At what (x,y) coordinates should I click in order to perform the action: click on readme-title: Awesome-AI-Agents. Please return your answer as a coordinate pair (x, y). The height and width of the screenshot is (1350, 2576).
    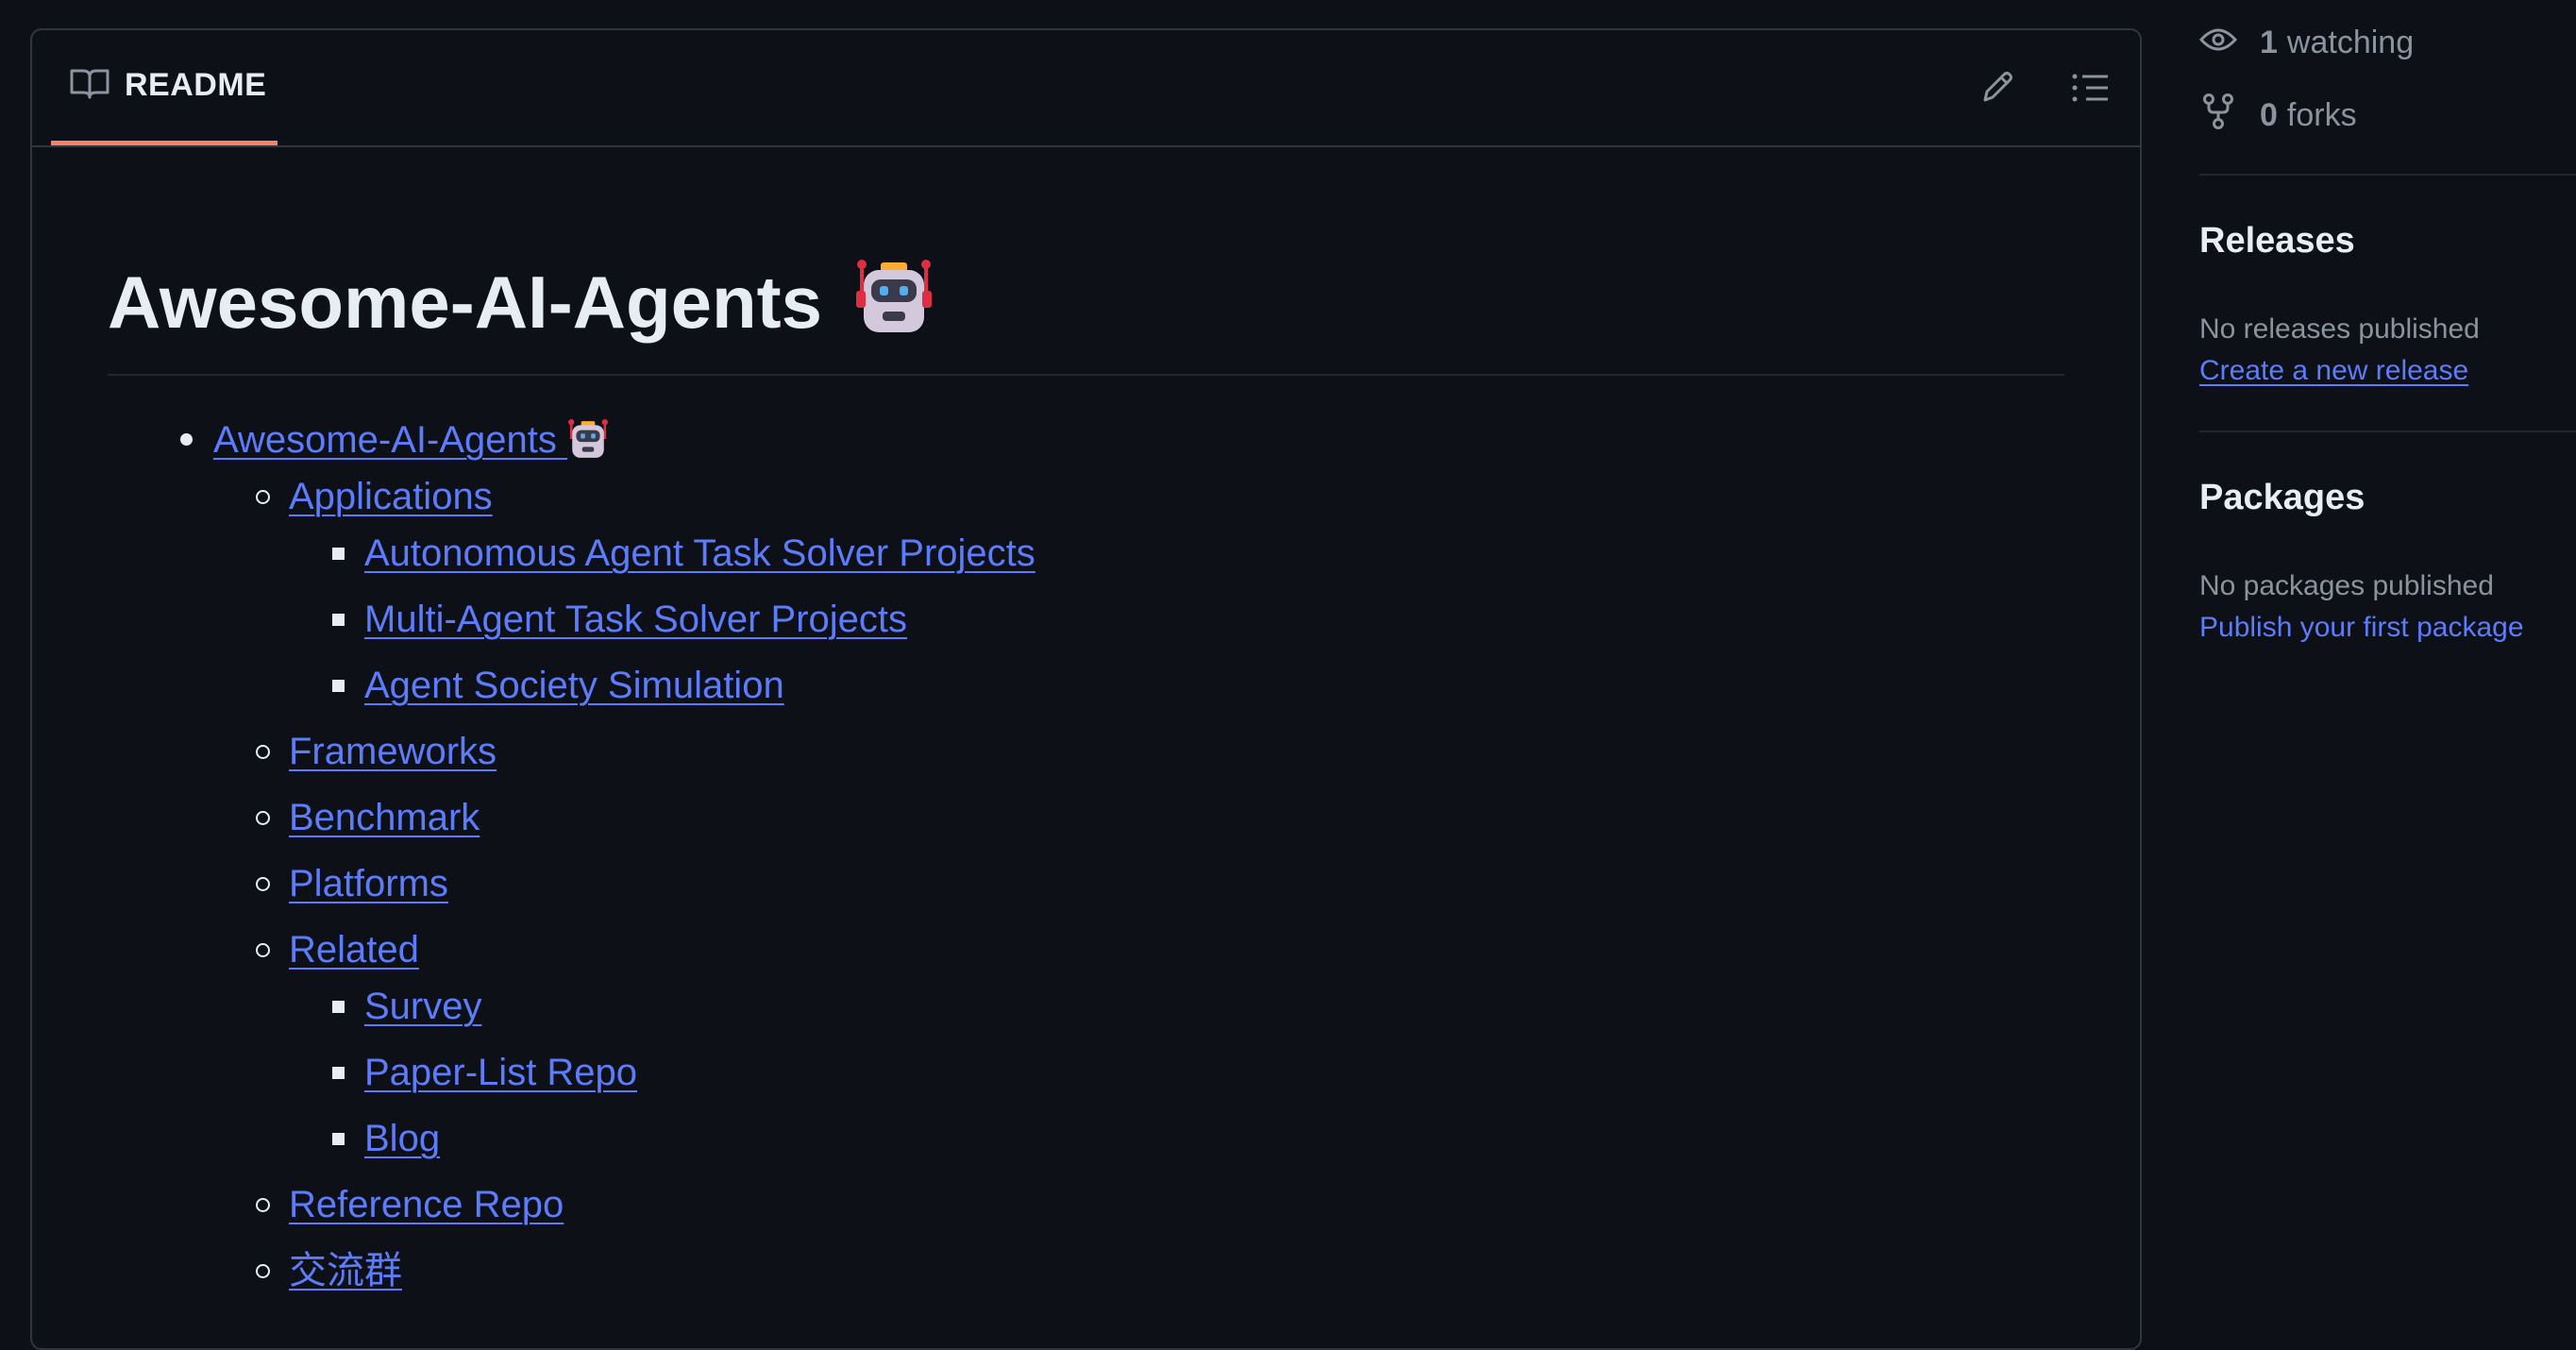
    Looking at the image, I should click on (1086, 246).